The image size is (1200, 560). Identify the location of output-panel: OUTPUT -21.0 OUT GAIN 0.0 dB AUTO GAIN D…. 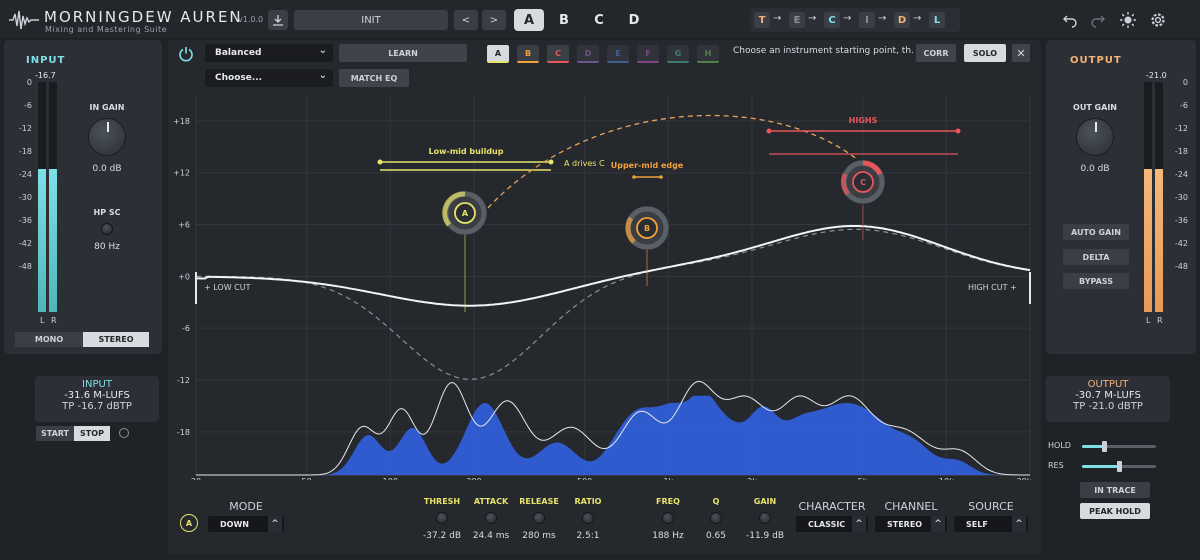
(1121, 197).